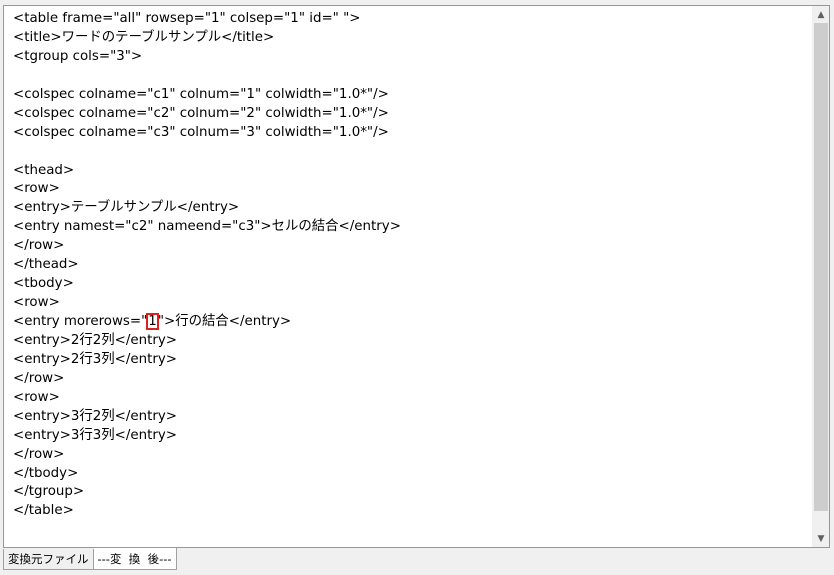  What do you see at coordinates (43, 284) in the screenshot?
I see `code-line: <tbody>` at bounding box center [43, 284].